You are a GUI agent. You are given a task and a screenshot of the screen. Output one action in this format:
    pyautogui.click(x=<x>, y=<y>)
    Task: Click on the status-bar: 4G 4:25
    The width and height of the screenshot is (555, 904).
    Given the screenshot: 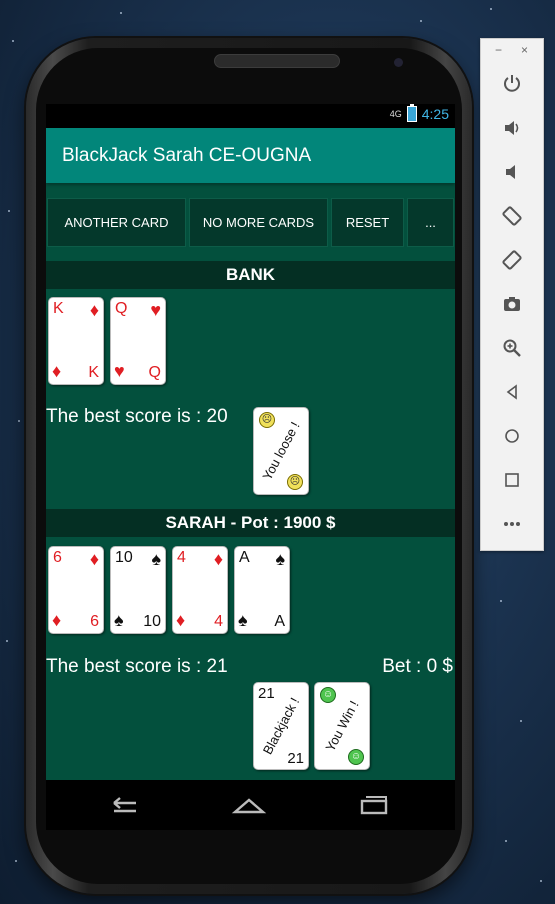 What is the action you would take?
    pyautogui.click(x=250, y=116)
    